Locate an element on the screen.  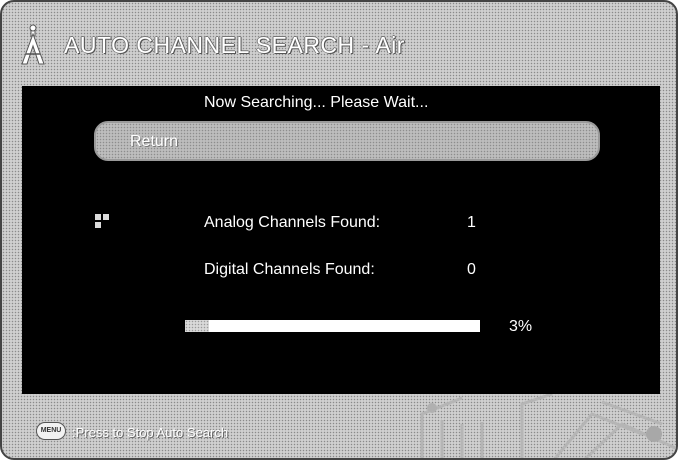
menu-key-icon: MENU is located at coordinates (51, 431).